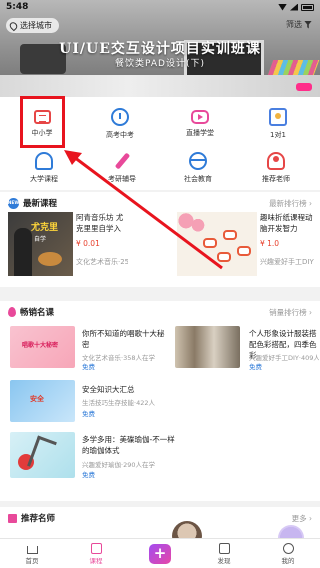 This screenshot has width=320, height=568. What do you see at coordinates (278, 117) in the screenshot?
I see `one-on-one-icon` at bounding box center [278, 117].